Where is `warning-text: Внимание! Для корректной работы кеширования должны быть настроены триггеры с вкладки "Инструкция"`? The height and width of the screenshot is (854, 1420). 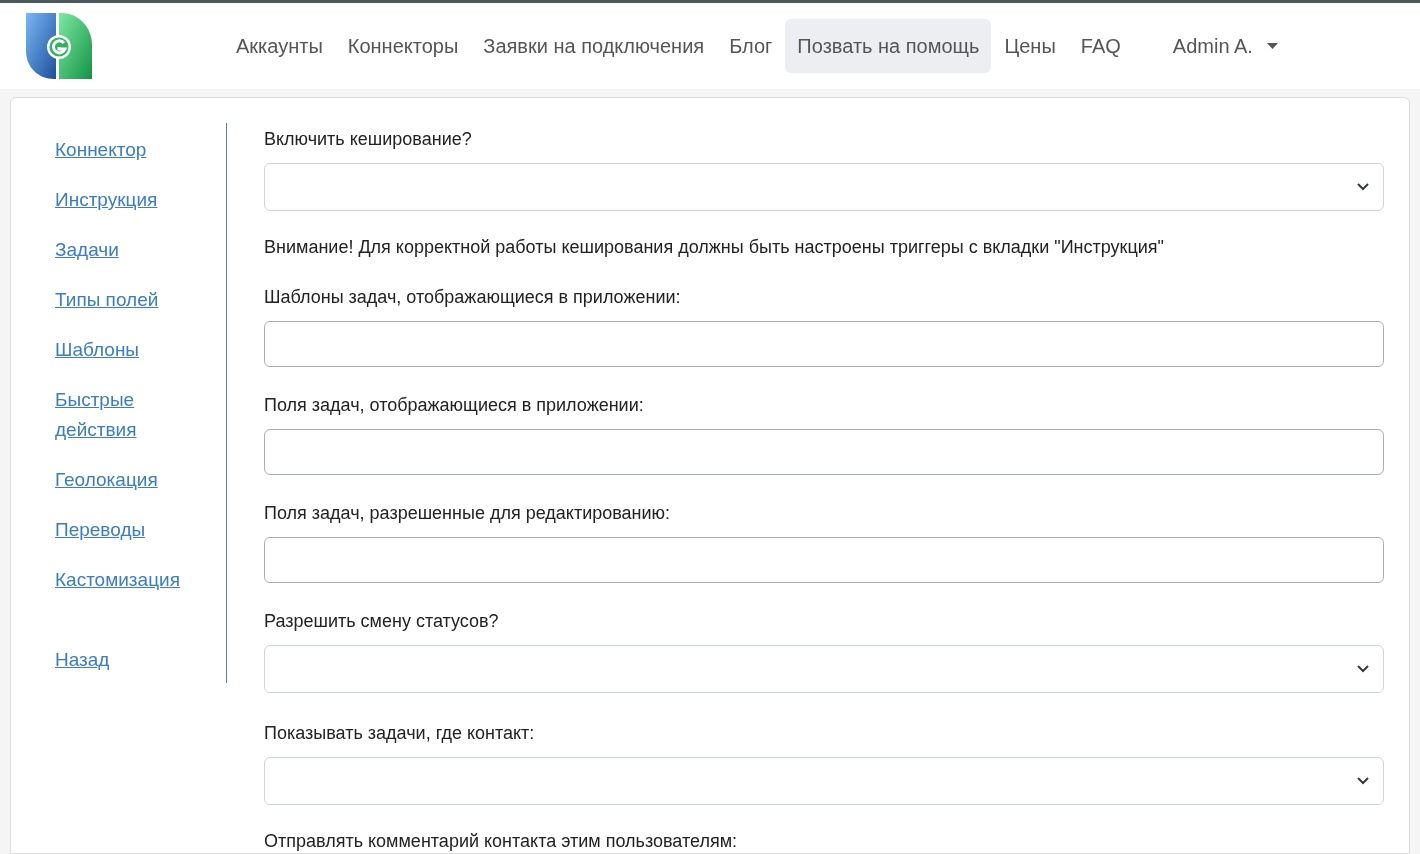 warning-text: Внимание! Для корректной работы кеширования должны быть настроены триггеры с вкладки "Инструкция" is located at coordinates (714, 247).